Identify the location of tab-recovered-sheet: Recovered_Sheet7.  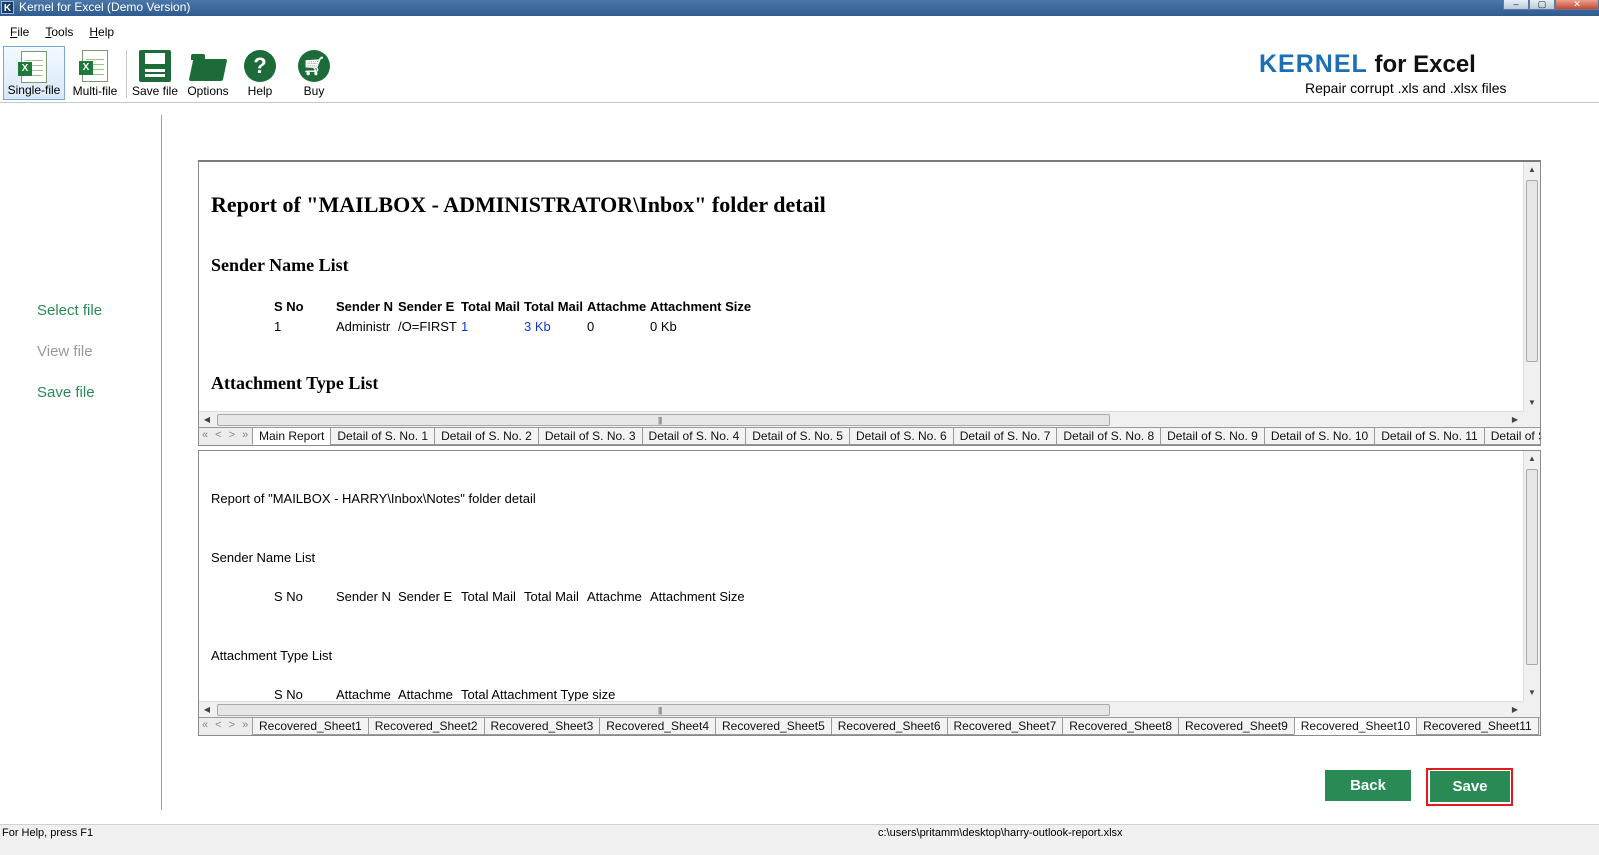
(1005, 726).